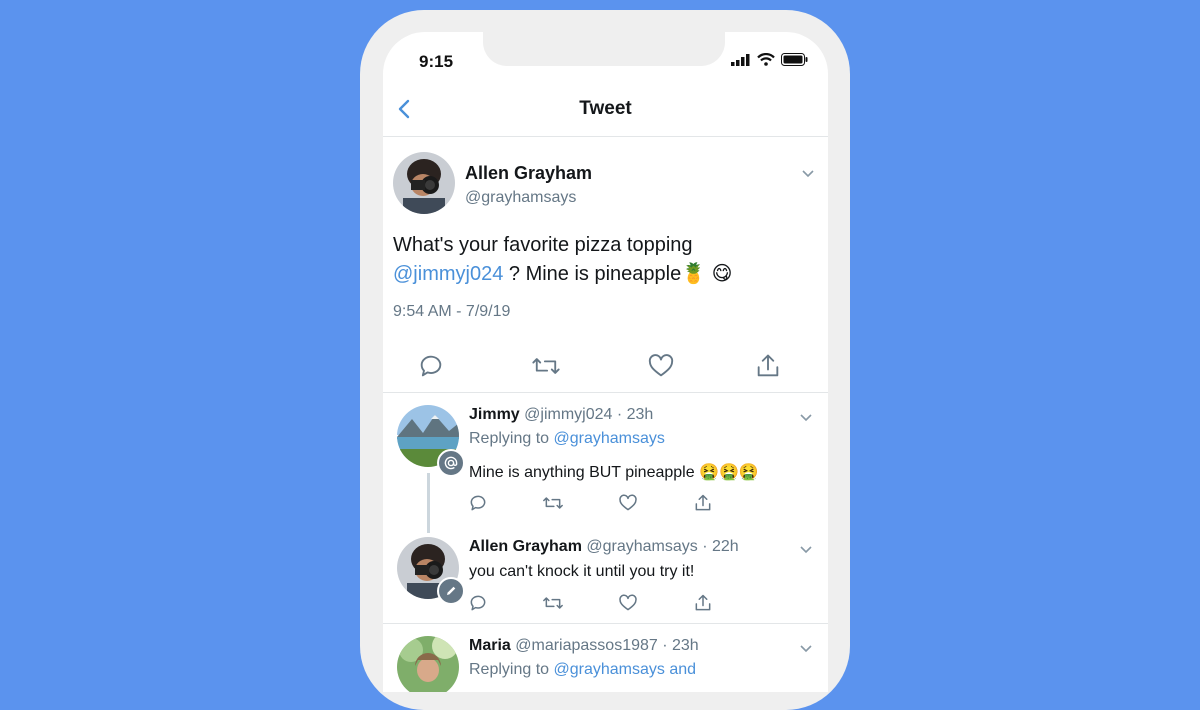  I want to click on replying-to: Replying to @grayhamsays and, so click(582, 670).